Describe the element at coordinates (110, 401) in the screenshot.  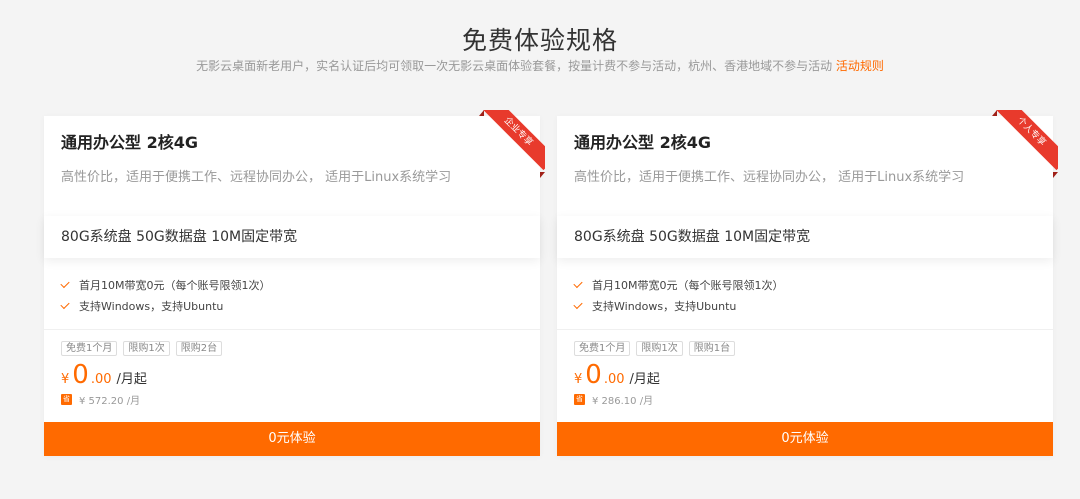
I see `original-price-text: ¥ 572.20 /月` at that location.